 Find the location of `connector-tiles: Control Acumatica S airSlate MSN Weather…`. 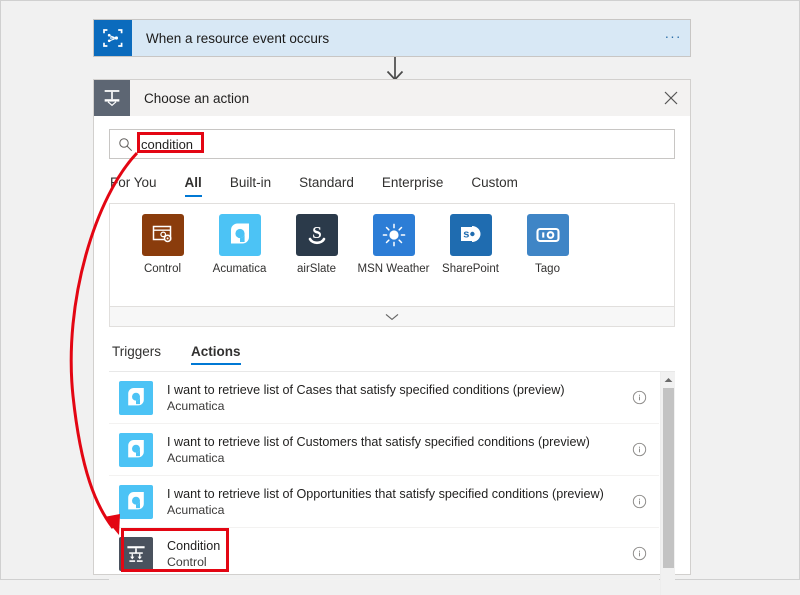

connector-tiles: Control Acumatica S airSlate MSN Weather… is located at coordinates (392, 255).